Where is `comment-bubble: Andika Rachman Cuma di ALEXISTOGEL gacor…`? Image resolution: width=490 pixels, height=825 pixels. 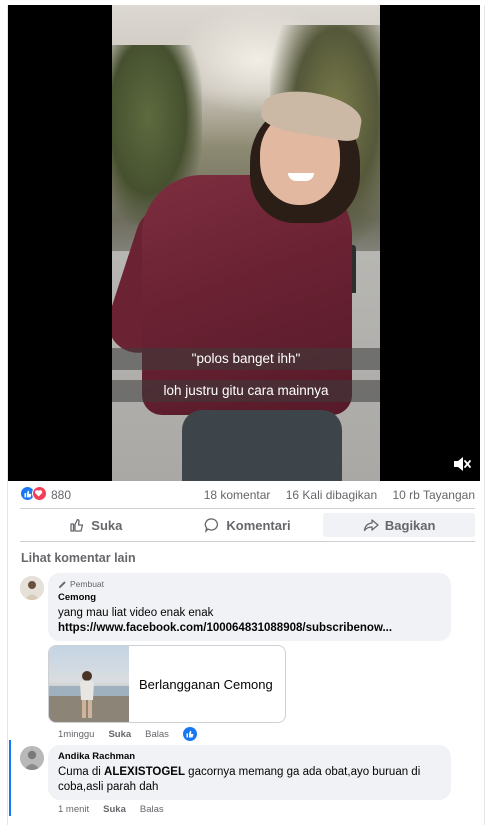
comment-bubble: Andika Rachman Cuma di ALEXISTOGEL gacor… is located at coordinates (249, 772).